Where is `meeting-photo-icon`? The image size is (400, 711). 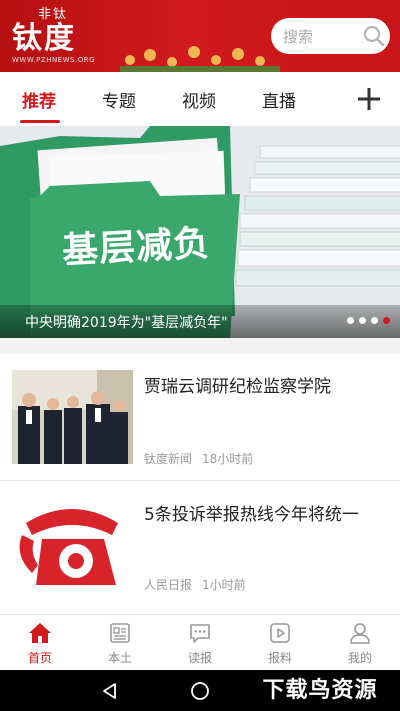
meeting-photo-icon is located at coordinates (72, 417).